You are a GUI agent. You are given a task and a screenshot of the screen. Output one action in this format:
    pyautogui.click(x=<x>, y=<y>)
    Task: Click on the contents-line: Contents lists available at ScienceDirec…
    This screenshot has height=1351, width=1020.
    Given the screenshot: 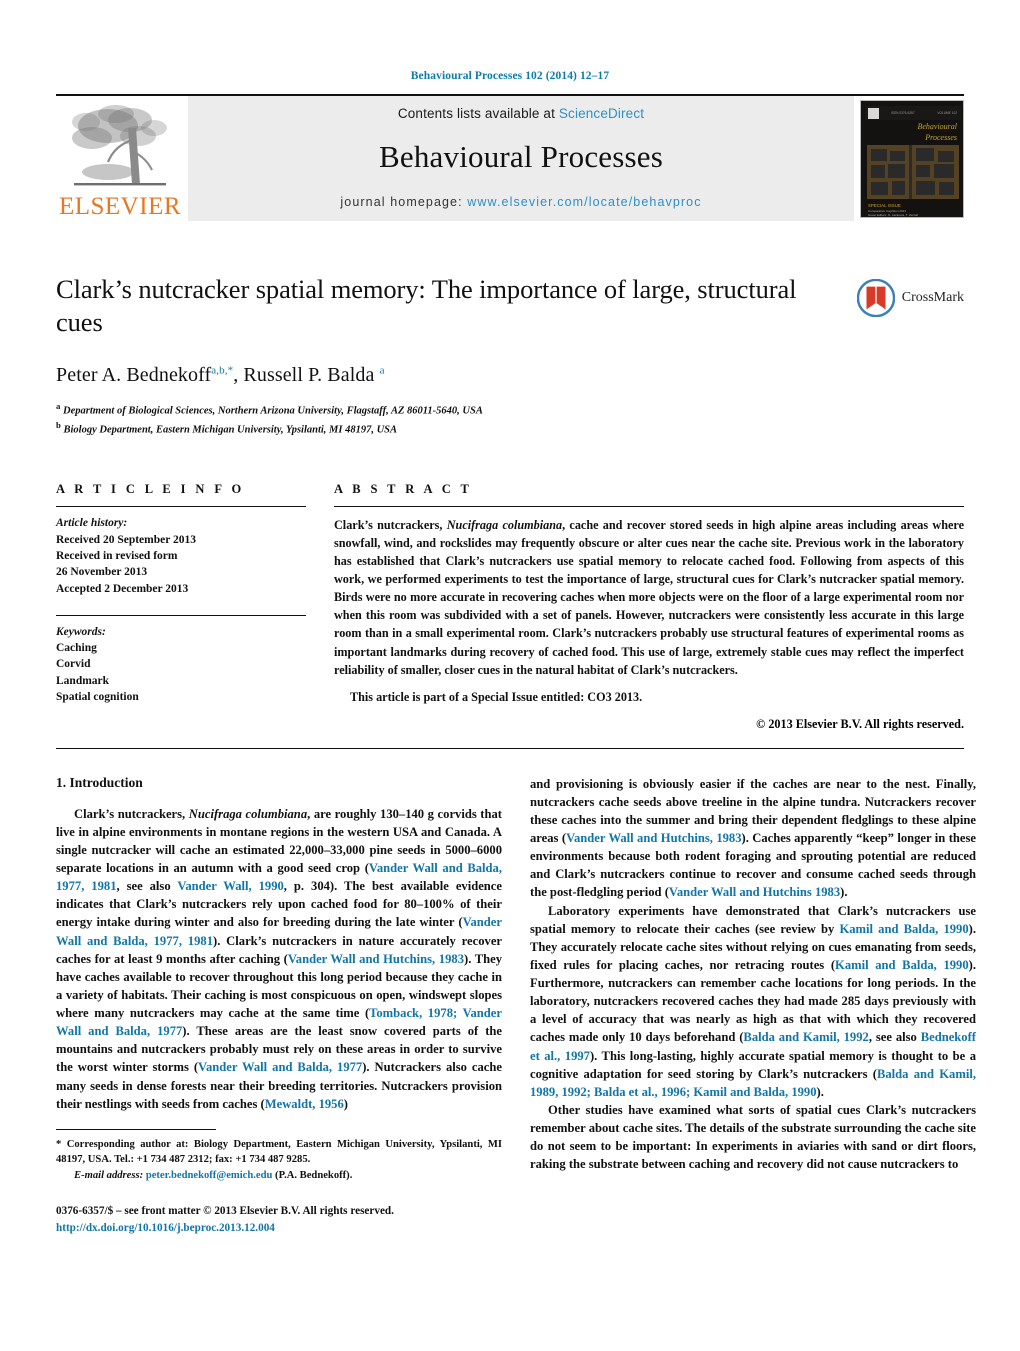 What is the action you would take?
    pyautogui.click(x=521, y=113)
    